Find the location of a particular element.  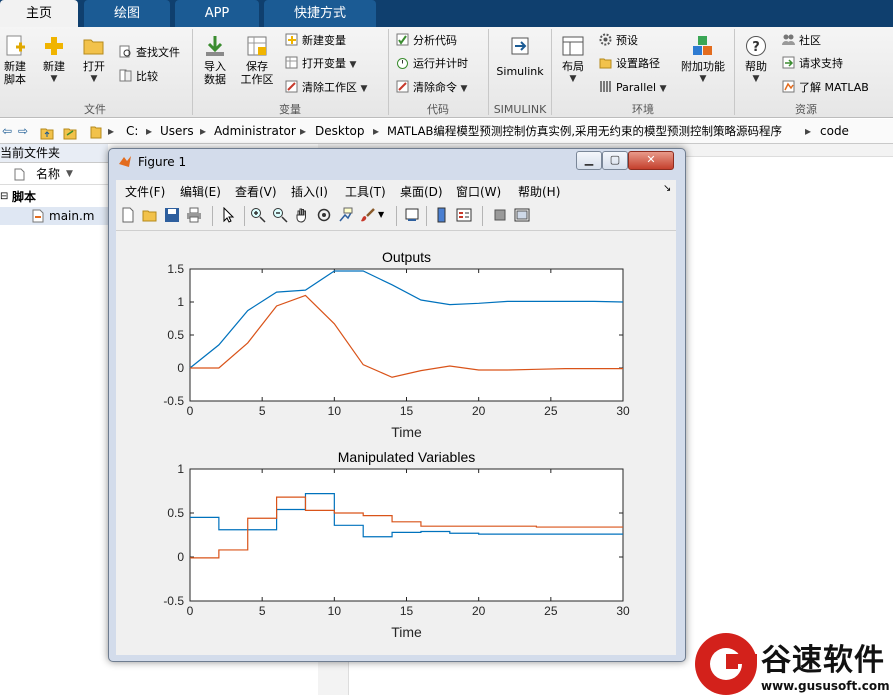

folder-row: ⊟ 脚本 is located at coordinates (54, 197).